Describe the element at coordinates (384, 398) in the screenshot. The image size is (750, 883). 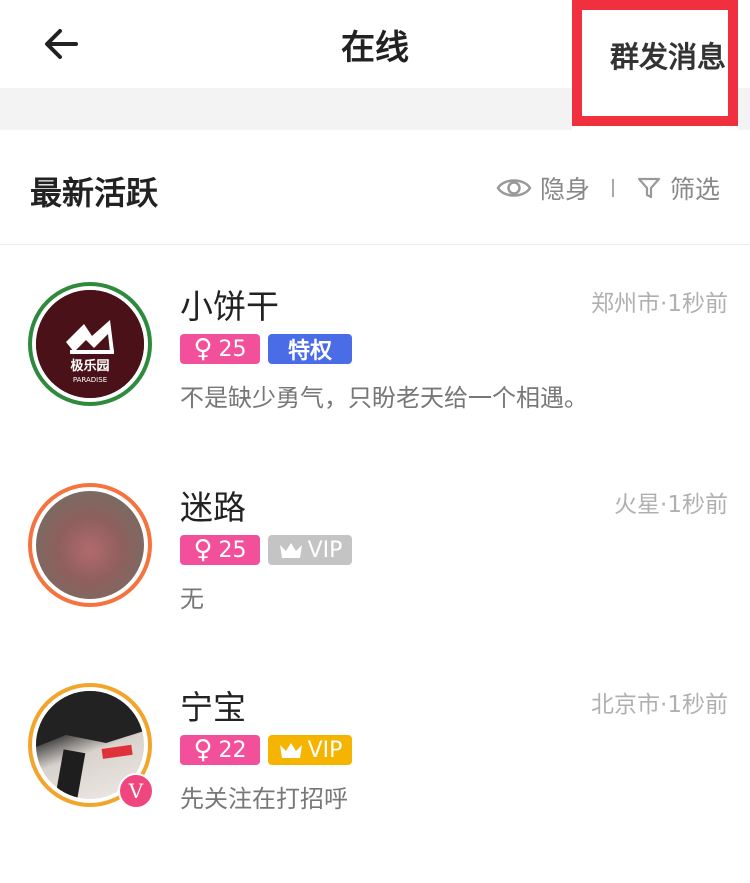
I see `signature: 不是缺少勇气，只盼老天给一个相遇。` at that location.